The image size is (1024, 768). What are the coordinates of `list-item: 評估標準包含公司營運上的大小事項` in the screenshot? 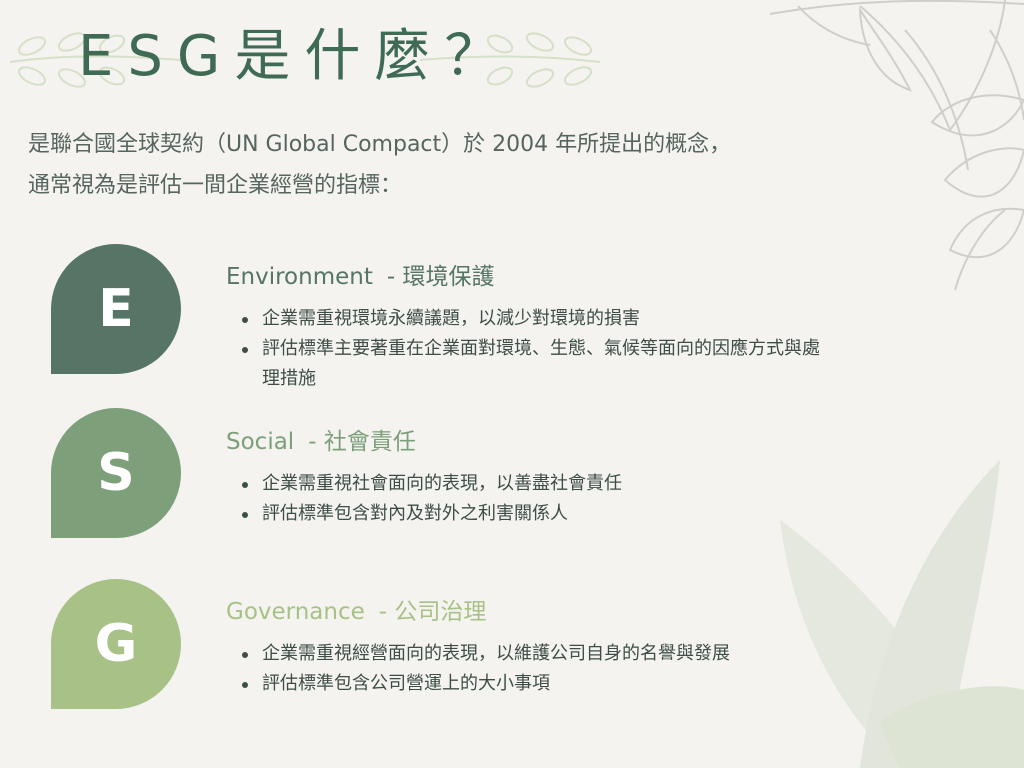 It's located at (529, 684).